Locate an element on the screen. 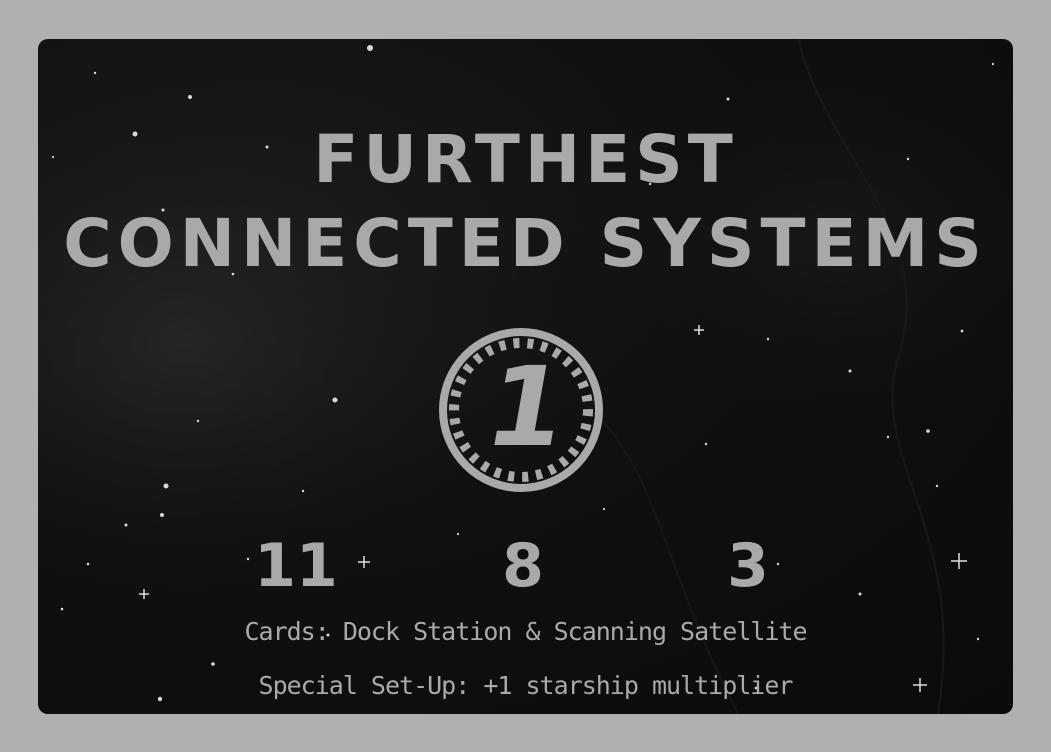 The width and height of the screenshot is (1051, 752). score-first-place: 11 is located at coordinates (296, 566).